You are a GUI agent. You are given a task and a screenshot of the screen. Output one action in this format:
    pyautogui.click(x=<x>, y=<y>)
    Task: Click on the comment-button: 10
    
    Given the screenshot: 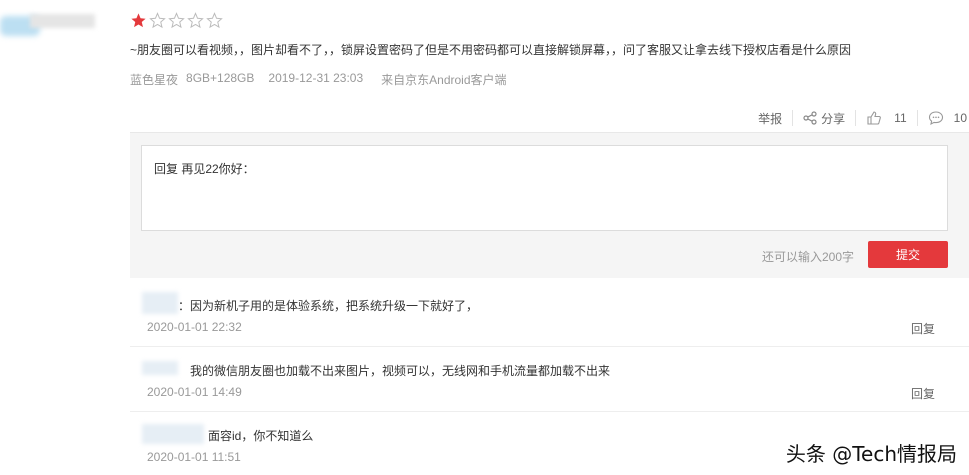 What is the action you would take?
    pyautogui.click(x=943, y=118)
    